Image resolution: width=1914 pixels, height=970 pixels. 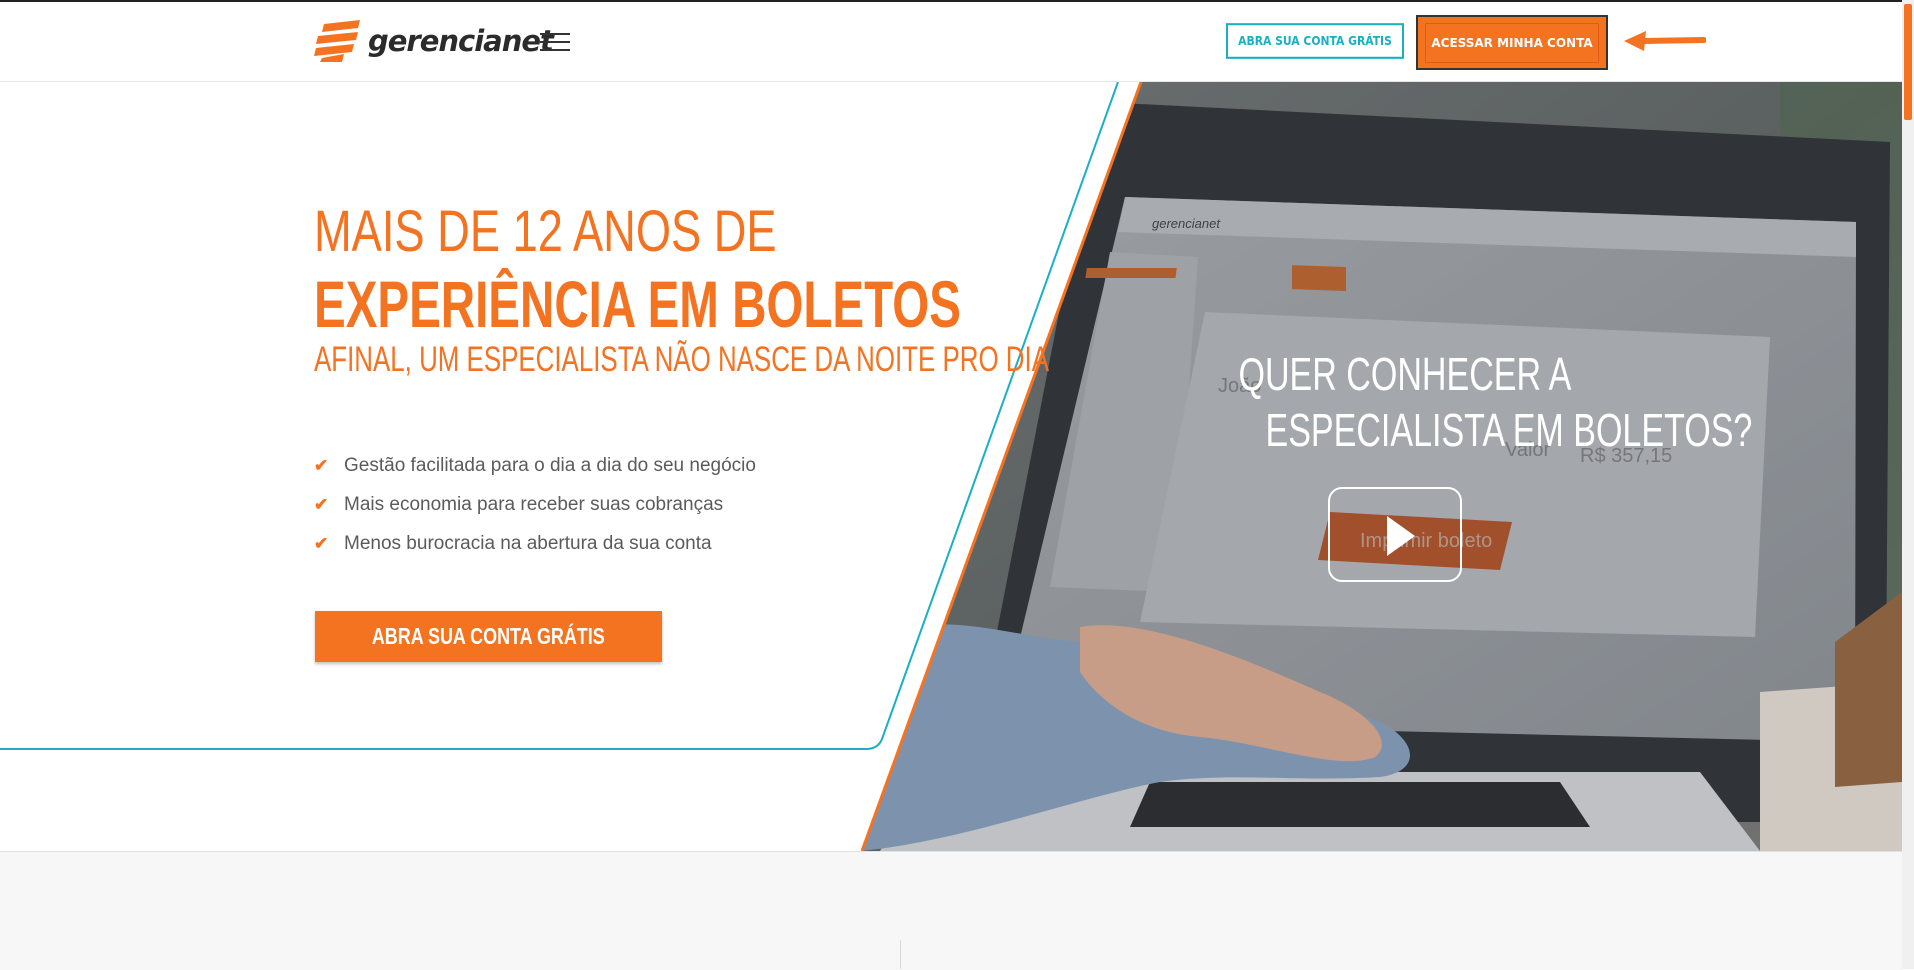 I want to click on play-icon, so click(x=1401, y=536).